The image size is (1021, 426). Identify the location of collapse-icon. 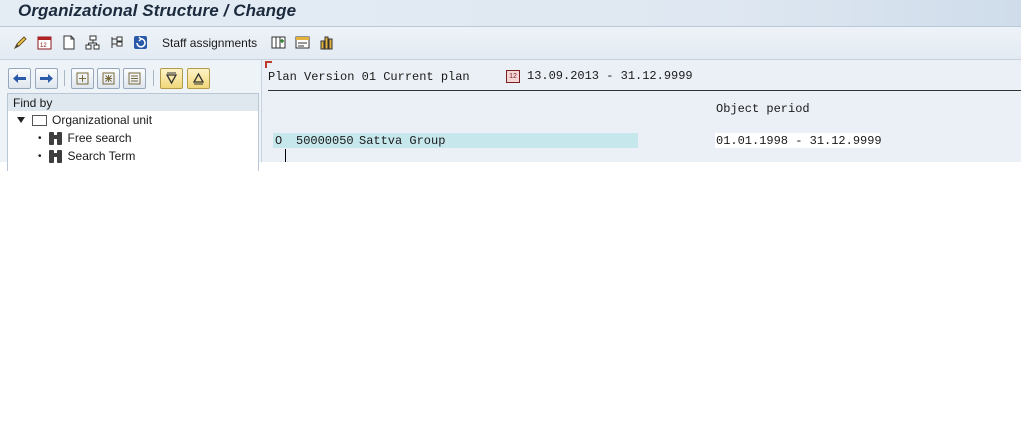
(108, 78).